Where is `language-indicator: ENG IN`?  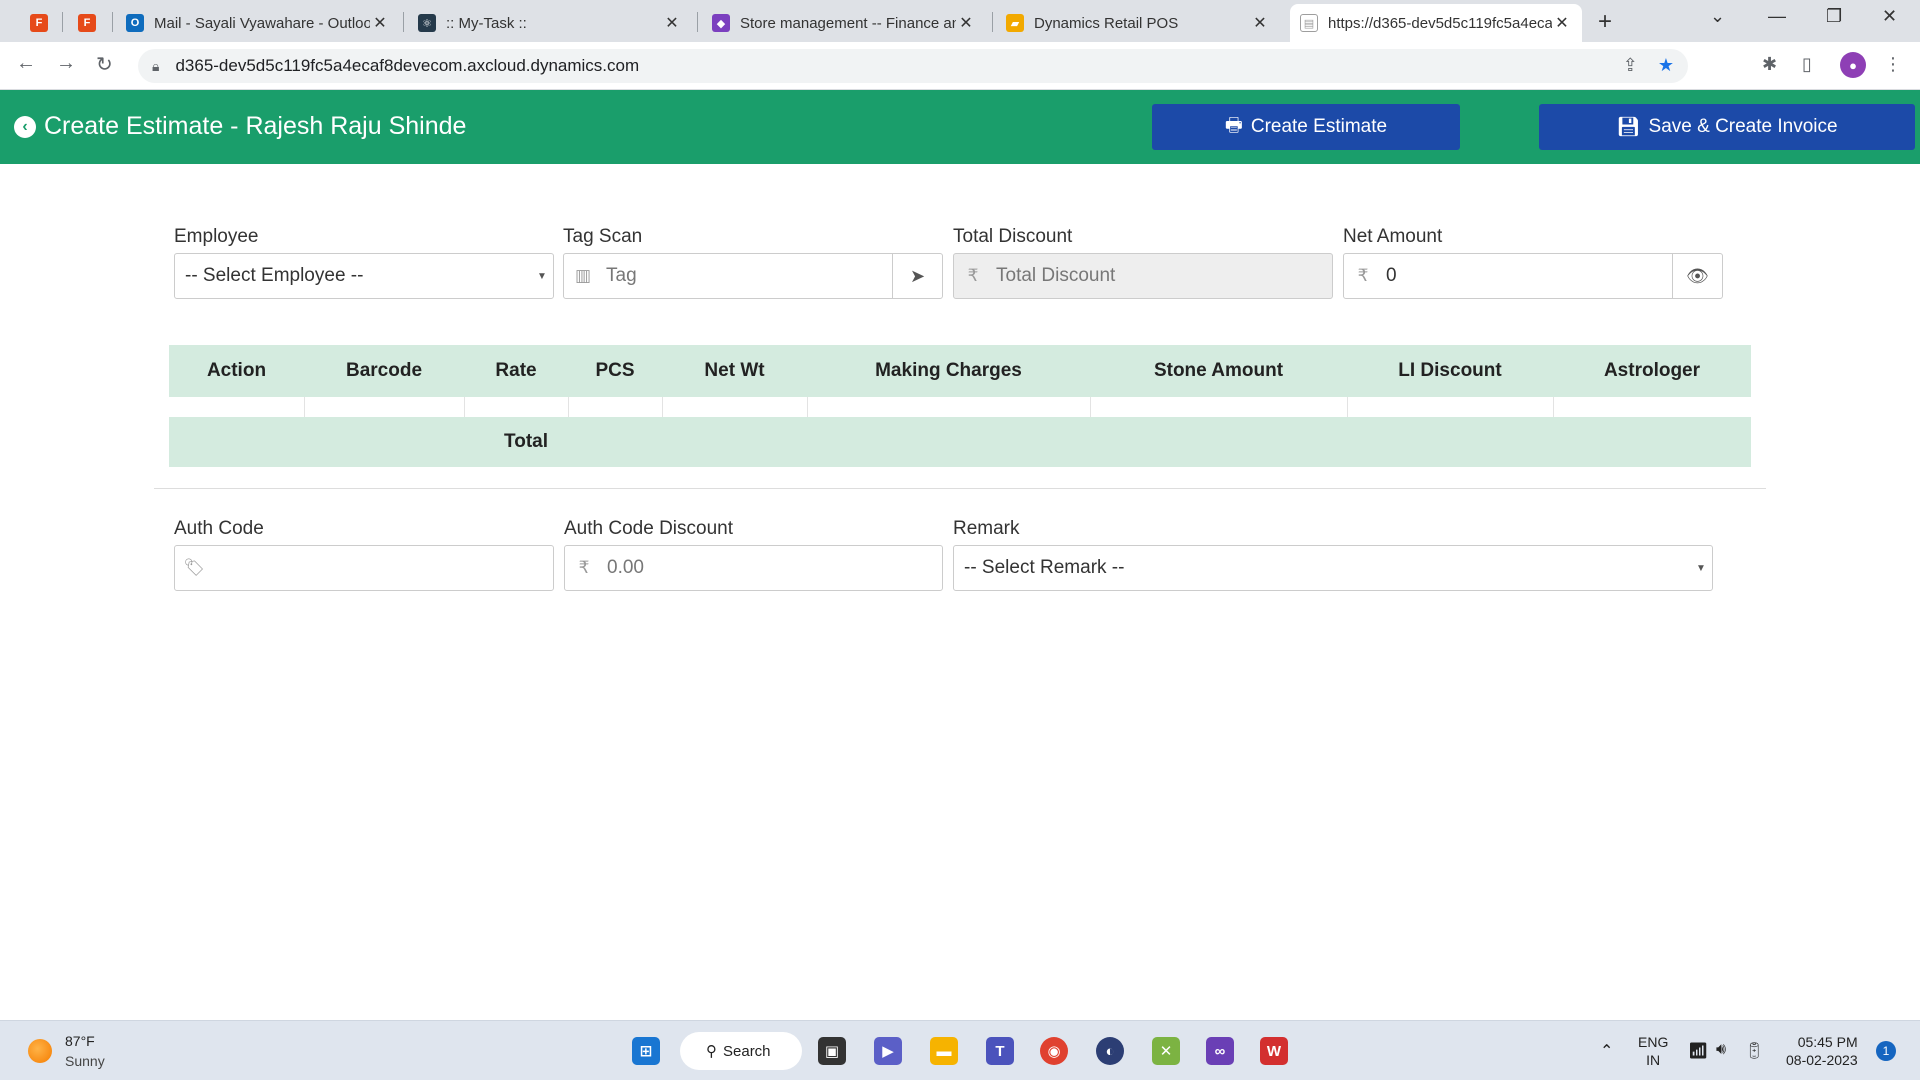
language-indicator: ENG IN is located at coordinates (1653, 1051).